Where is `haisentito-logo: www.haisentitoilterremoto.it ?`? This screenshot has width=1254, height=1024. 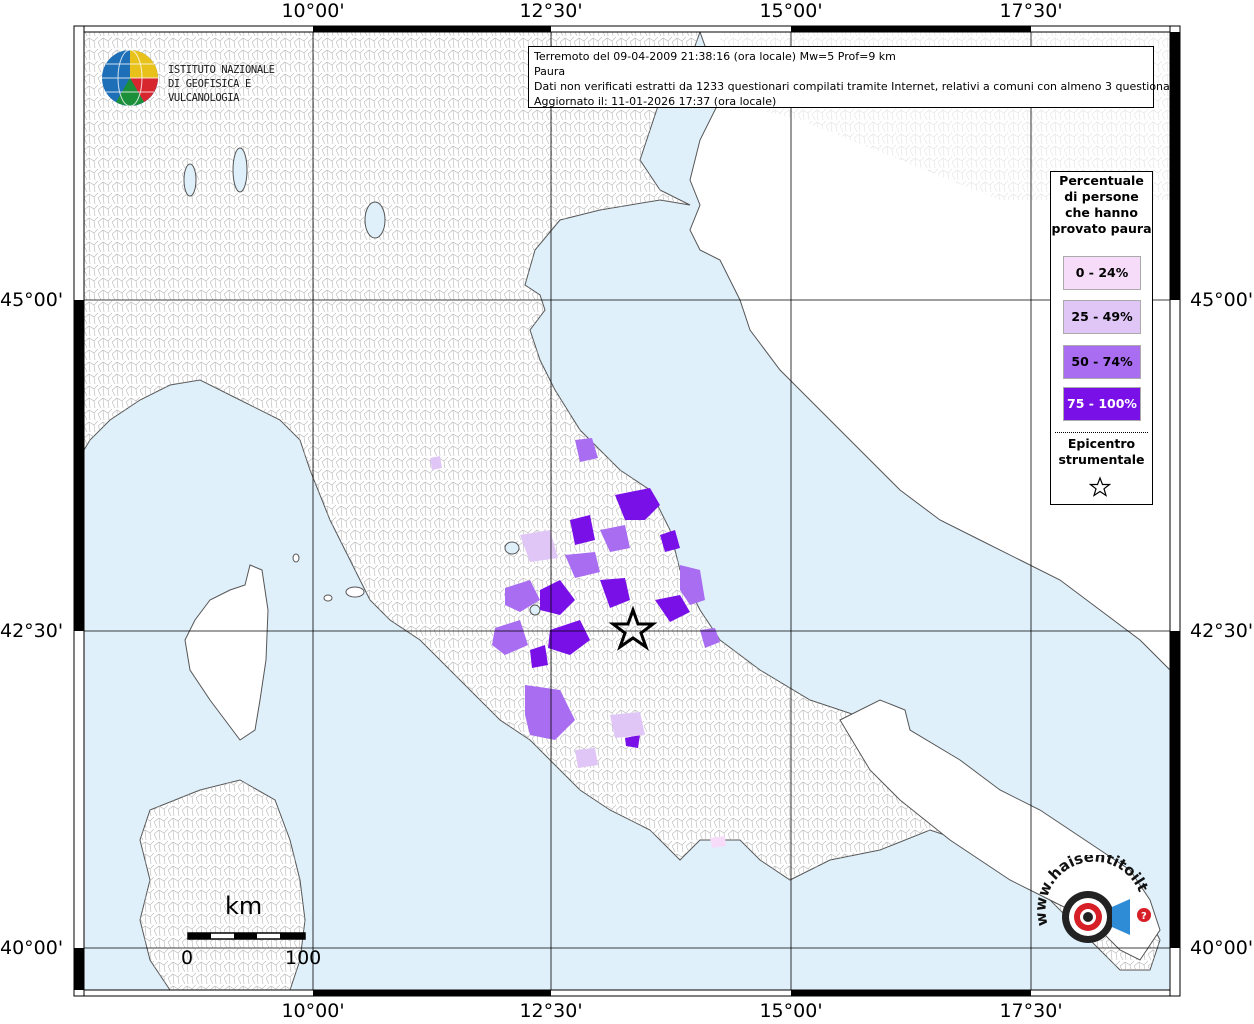 haisentito-logo: www.haisentitoilterremoto.it ? is located at coordinates (1091, 899).